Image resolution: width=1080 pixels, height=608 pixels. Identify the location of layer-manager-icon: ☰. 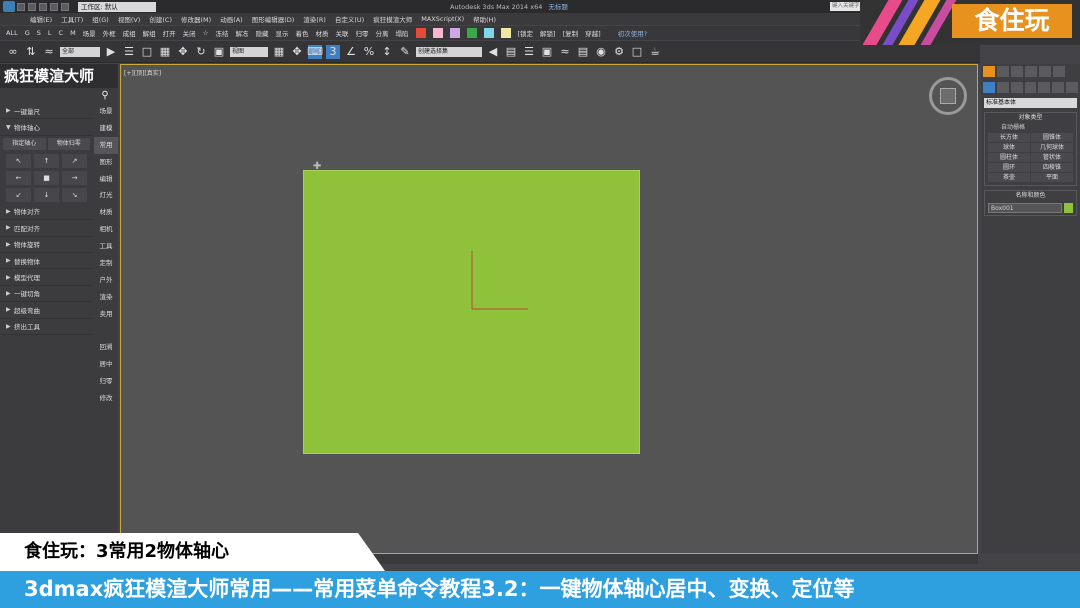
(529, 52).